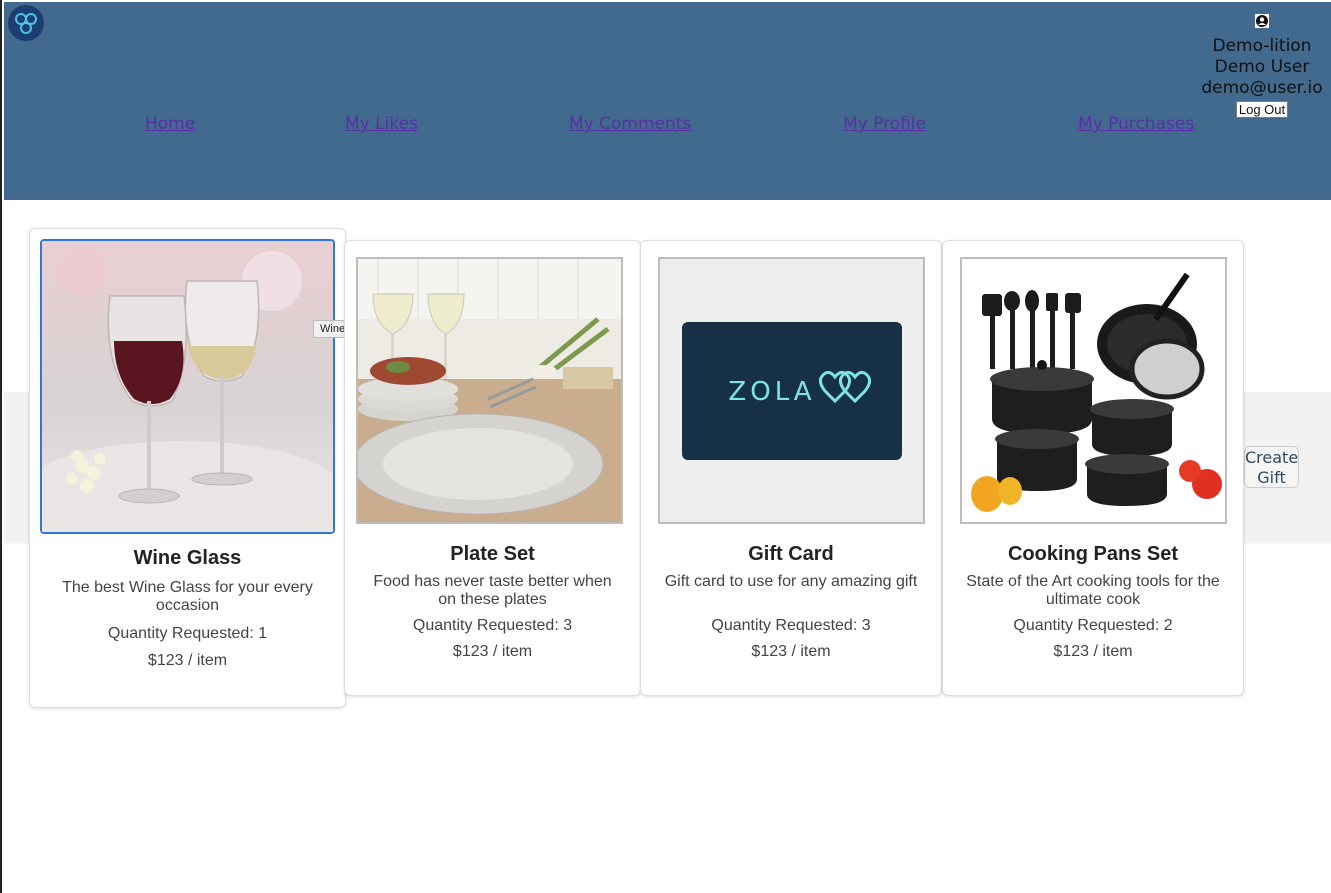  What do you see at coordinates (187, 633) in the screenshot?
I see `gift-quantity: Quantity Requested: 1` at bounding box center [187, 633].